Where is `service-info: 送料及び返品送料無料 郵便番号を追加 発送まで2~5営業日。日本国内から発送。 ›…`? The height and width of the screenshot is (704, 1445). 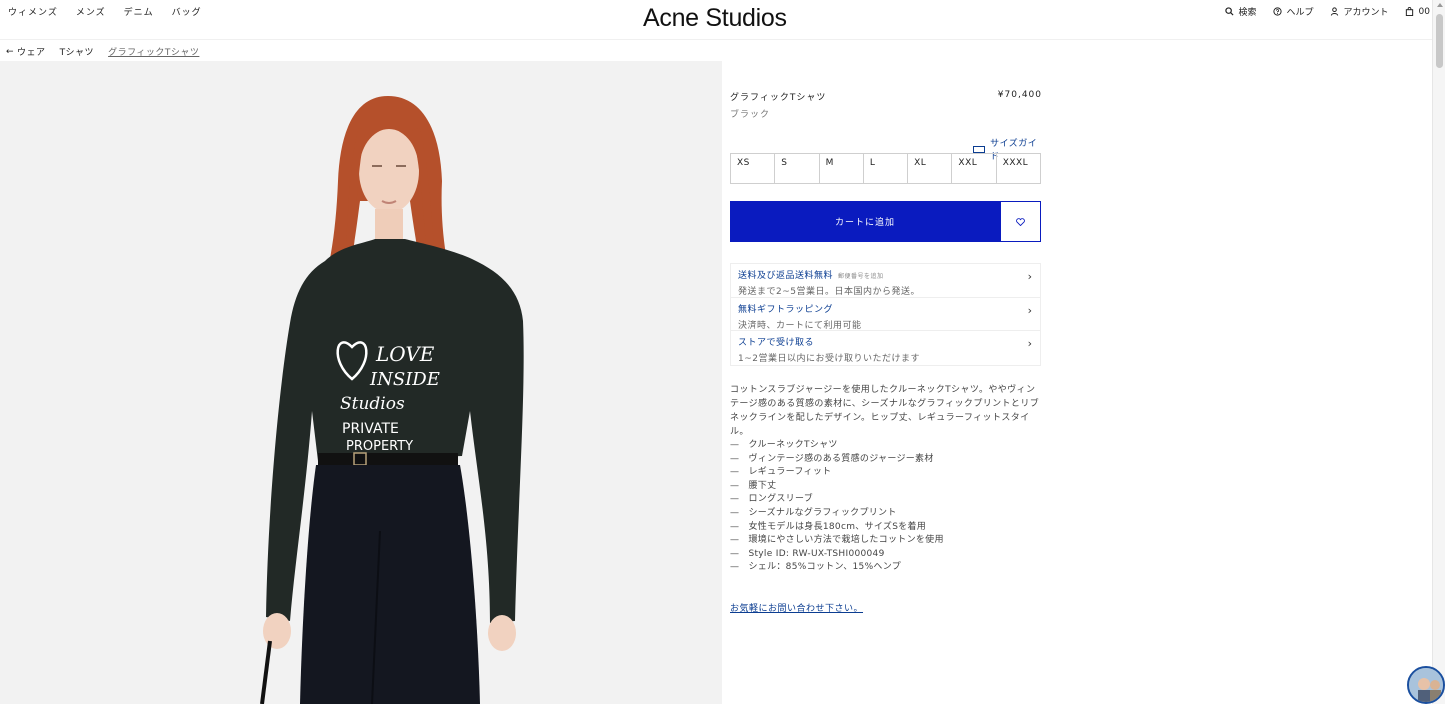
service-info: 送料及び返品送料無料 郵便番号を追加 発送まで2~5営業日。日本国内から発送。 ›… is located at coordinates (885, 314).